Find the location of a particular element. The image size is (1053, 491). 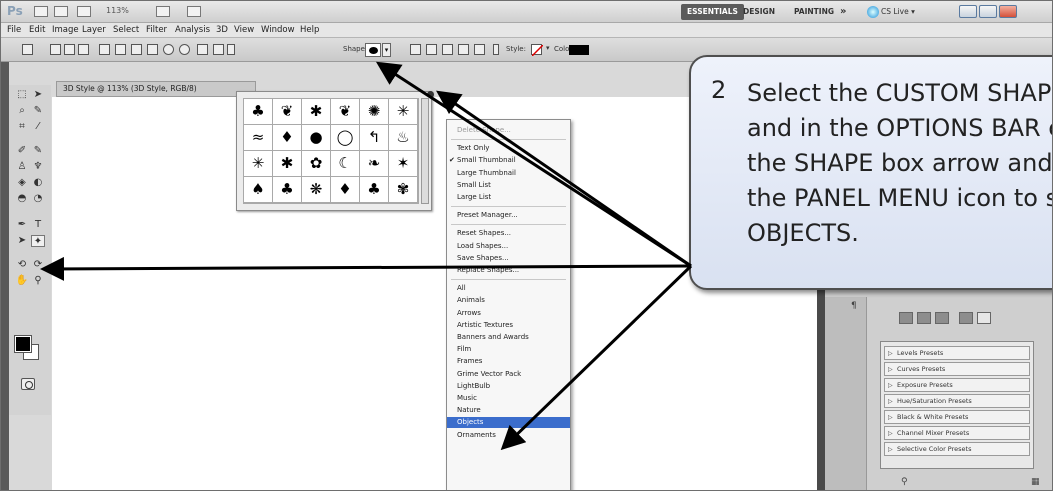

menu-file: File is located at coordinates (14, 30).